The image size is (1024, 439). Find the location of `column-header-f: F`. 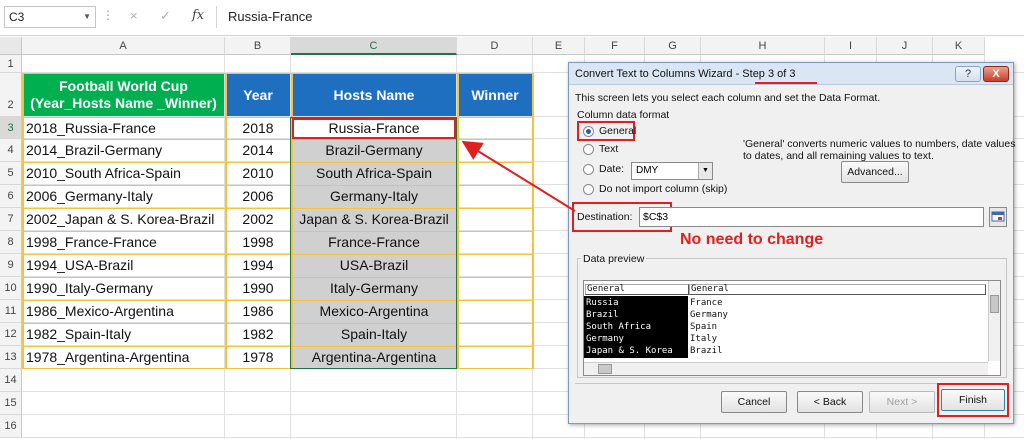

column-header-f: F is located at coordinates (615, 46).